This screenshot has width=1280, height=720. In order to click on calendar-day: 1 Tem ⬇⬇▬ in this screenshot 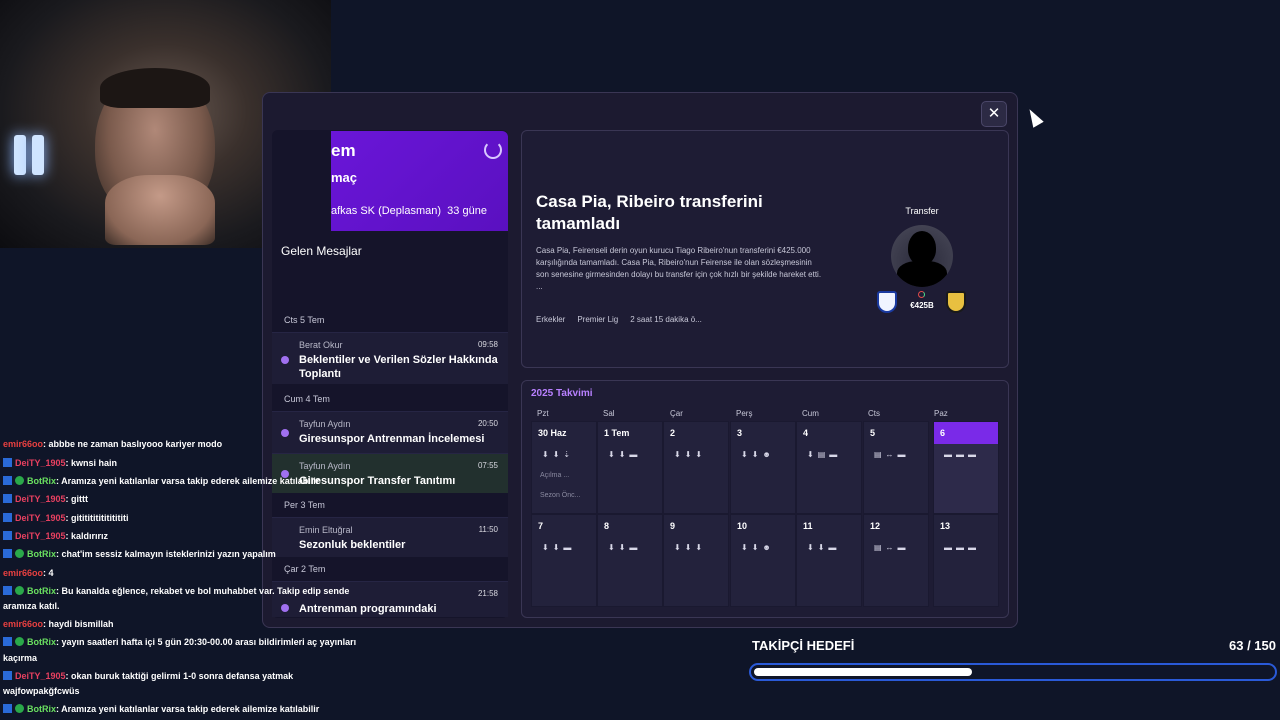, I will do `click(630, 467)`.